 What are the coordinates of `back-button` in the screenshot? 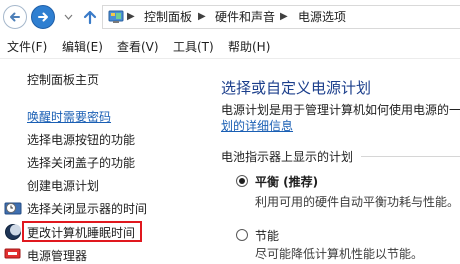 It's located at (15, 17).